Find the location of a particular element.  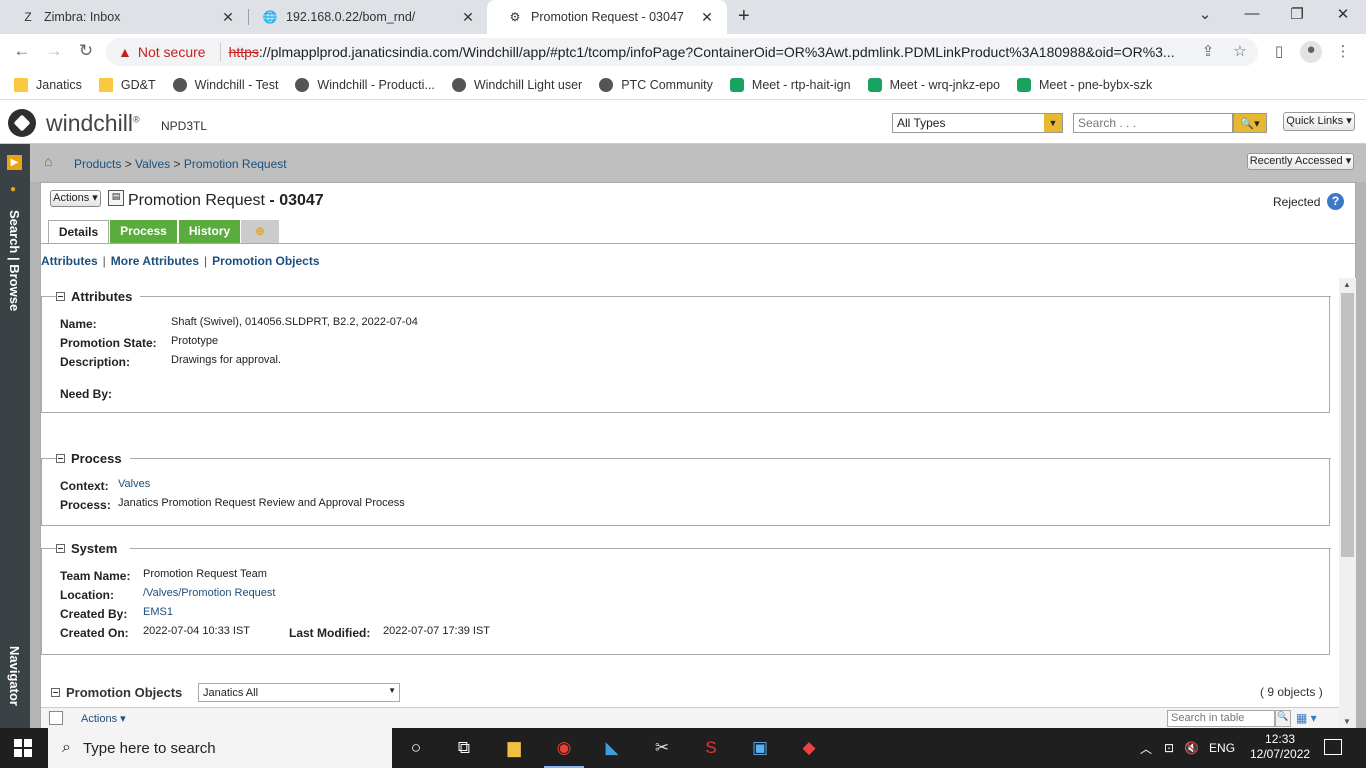

task-view-icon: ⧉ is located at coordinates (464, 748).